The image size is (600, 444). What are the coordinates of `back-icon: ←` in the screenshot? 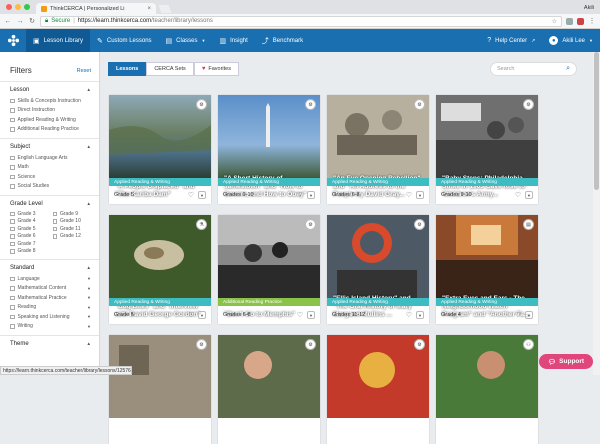 It's located at (8, 21).